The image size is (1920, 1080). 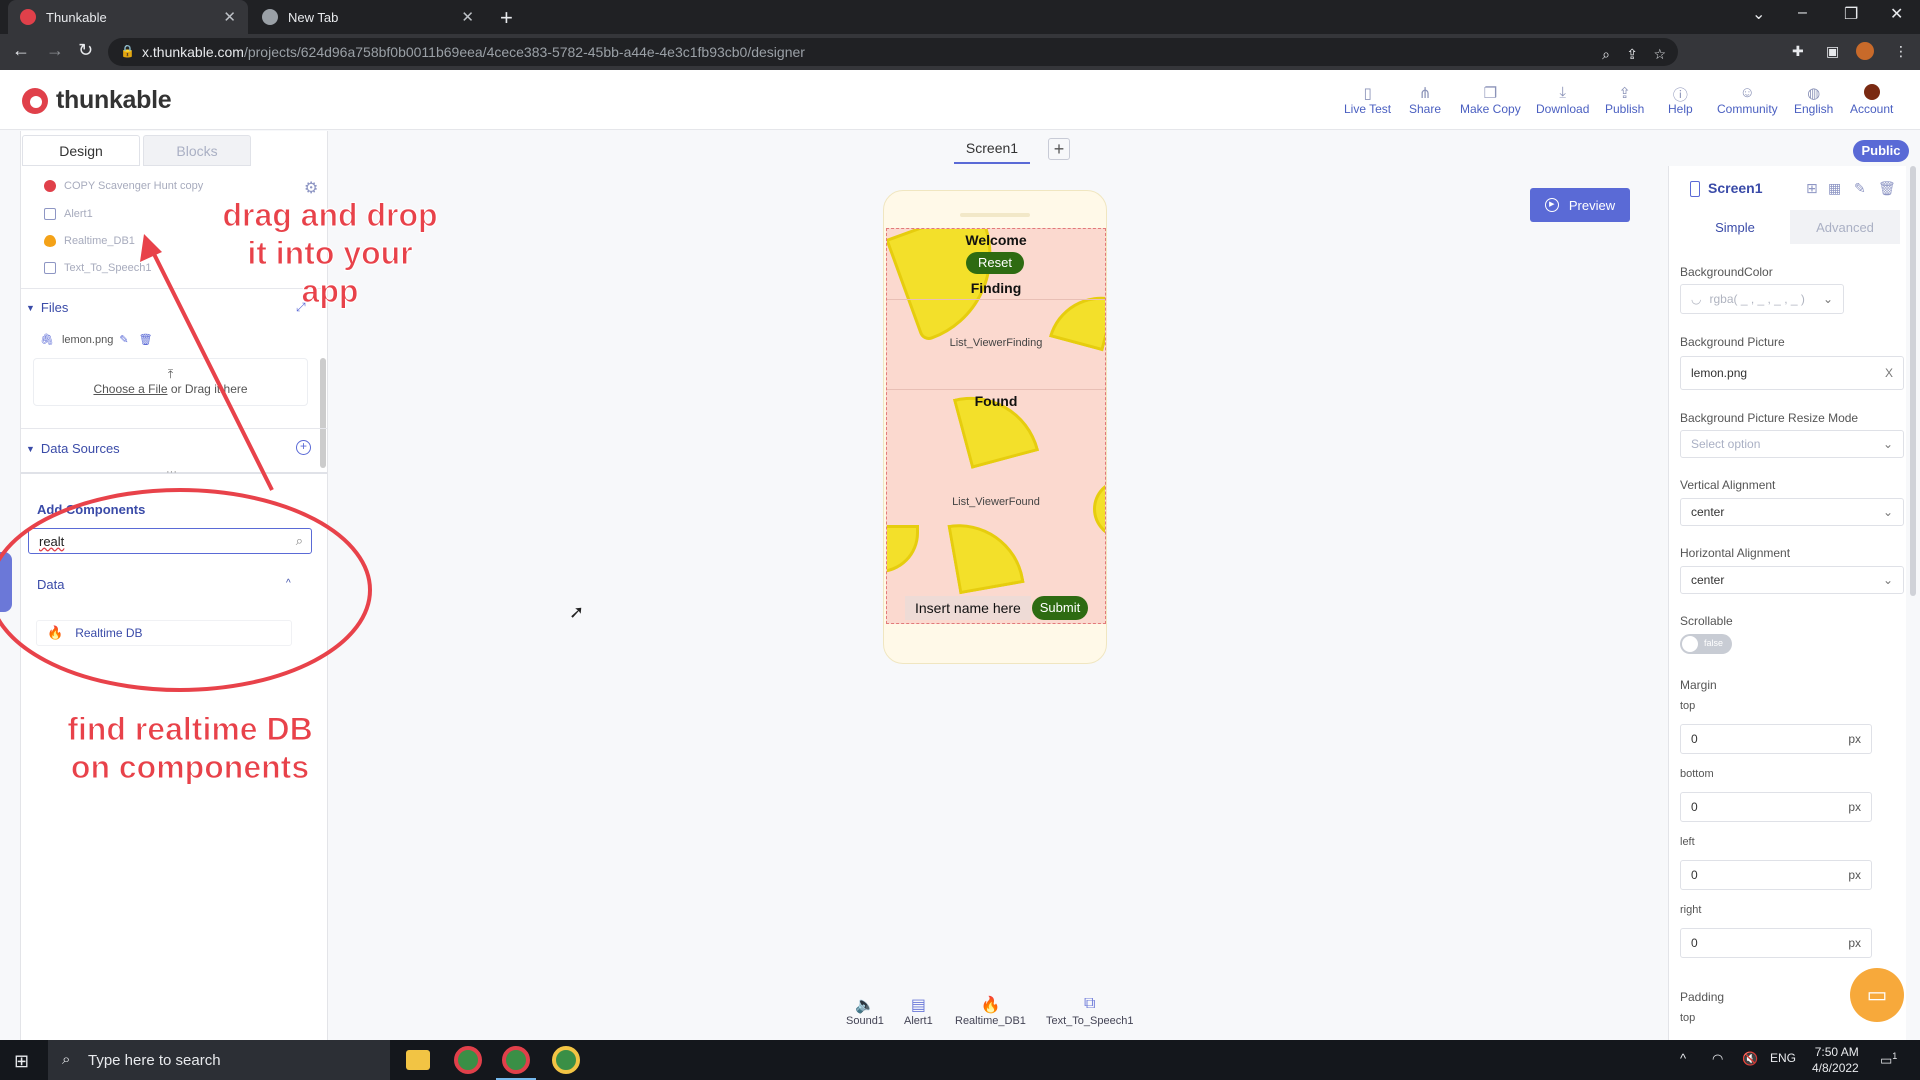 I want to click on file-explorer-icon, so click(x=418, y=1060).